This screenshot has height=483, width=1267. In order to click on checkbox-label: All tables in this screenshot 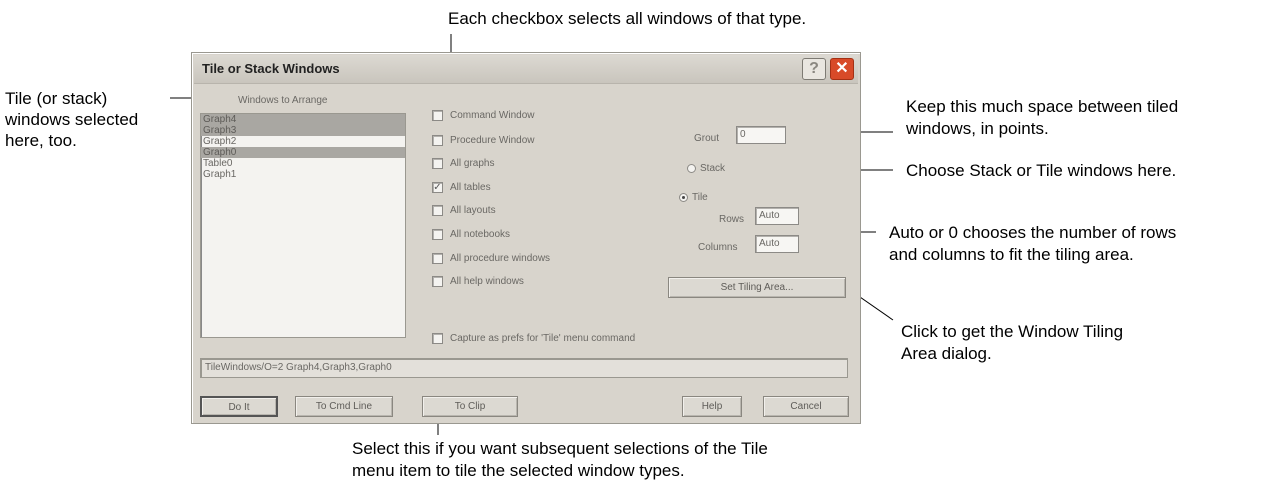, I will do `click(470, 188)`.